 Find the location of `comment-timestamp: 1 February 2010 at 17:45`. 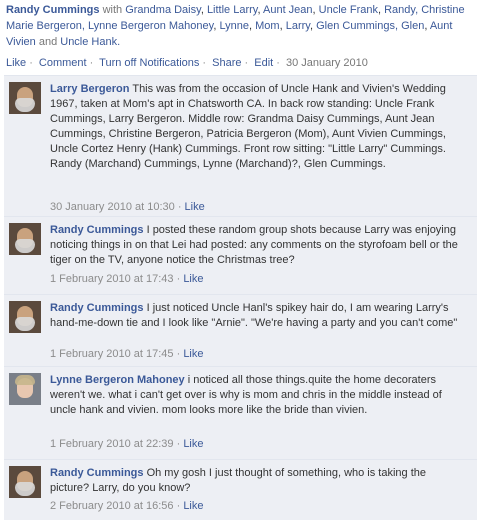

comment-timestamp: 1 February 2010 at 17:45 is located at coordinates (112, 354).